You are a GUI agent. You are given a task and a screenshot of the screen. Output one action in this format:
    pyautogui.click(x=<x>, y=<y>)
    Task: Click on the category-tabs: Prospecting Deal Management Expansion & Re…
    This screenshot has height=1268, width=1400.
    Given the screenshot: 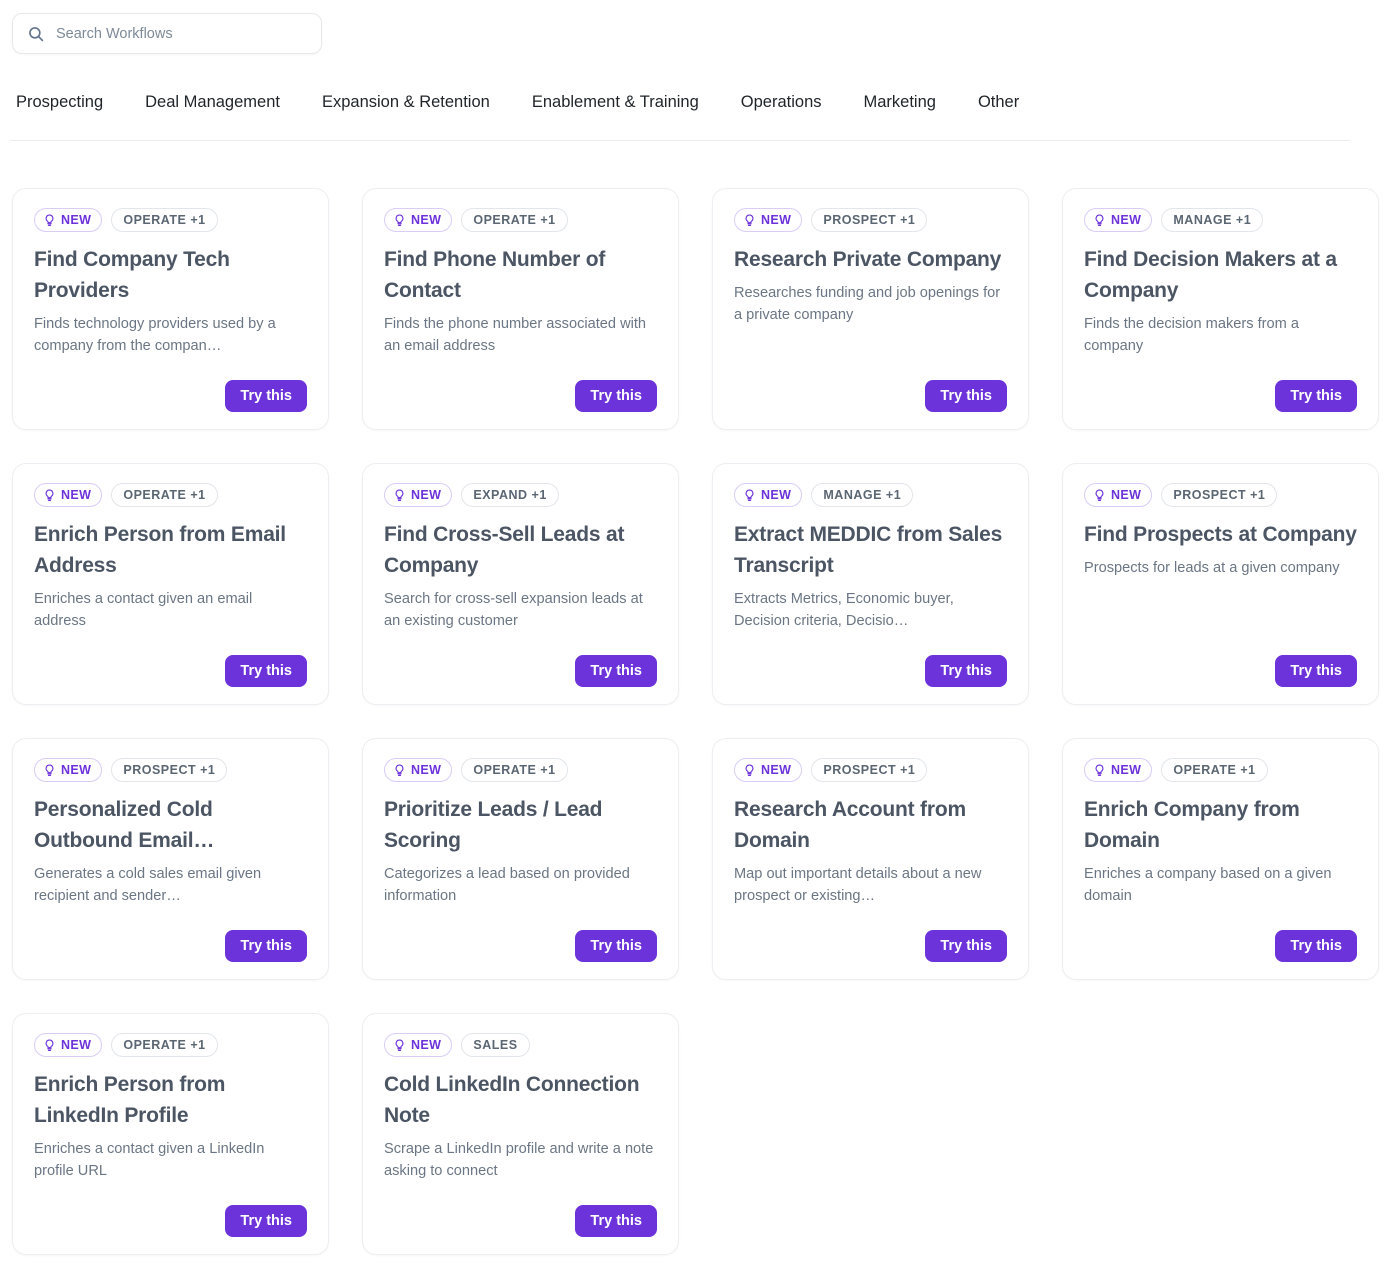 What is the action you would take?
    pyautogui.click(x=700, y=116)
    